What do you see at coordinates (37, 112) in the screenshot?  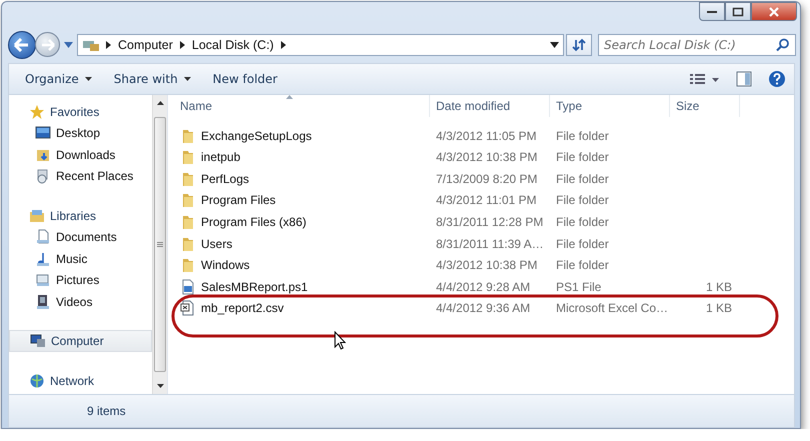 I see `star-icon` at bounding box center [37, 112].